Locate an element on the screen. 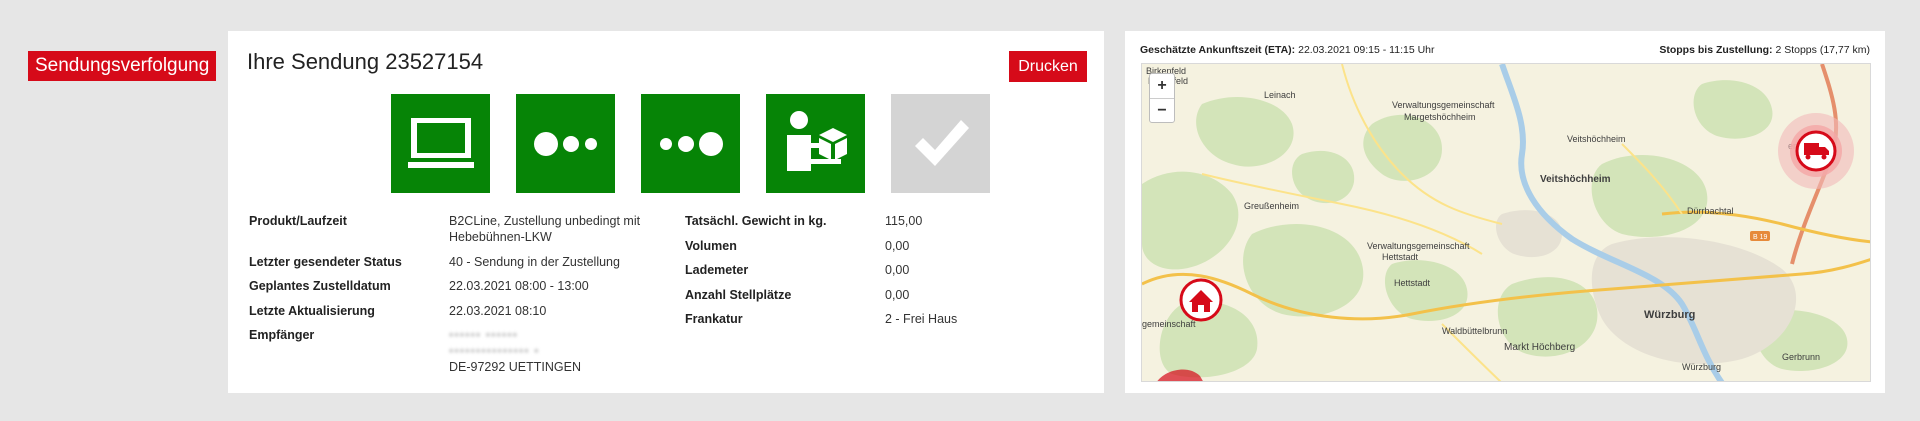  map-label-vg-margetshoechheim: Verwaltungsgemeinschaft is located at coordinates (1443, 105).